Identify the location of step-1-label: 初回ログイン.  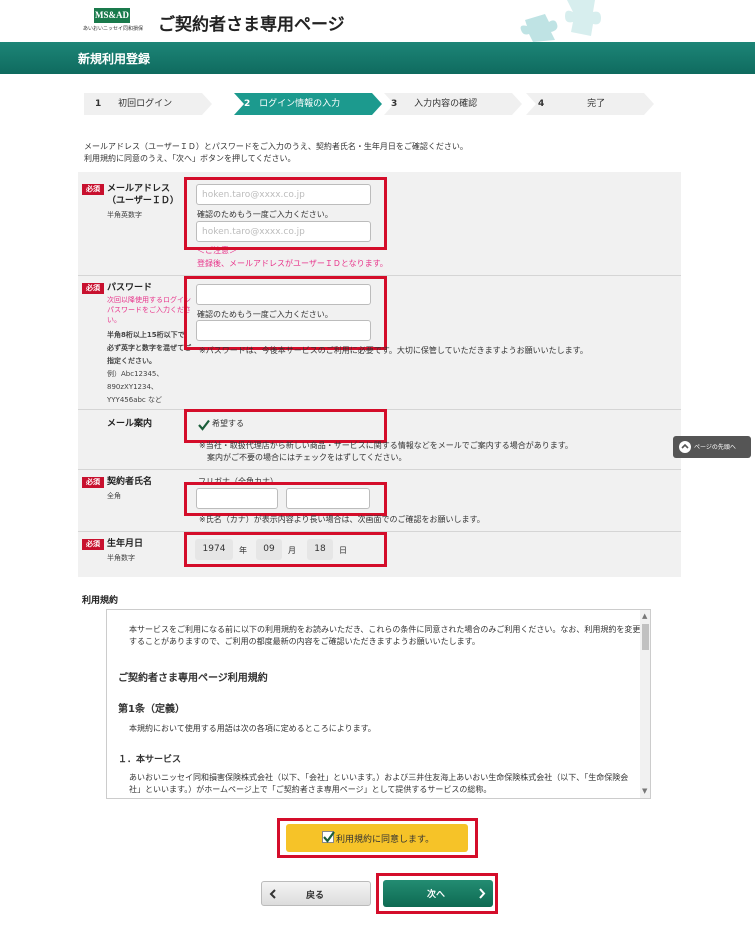
(145, 104).